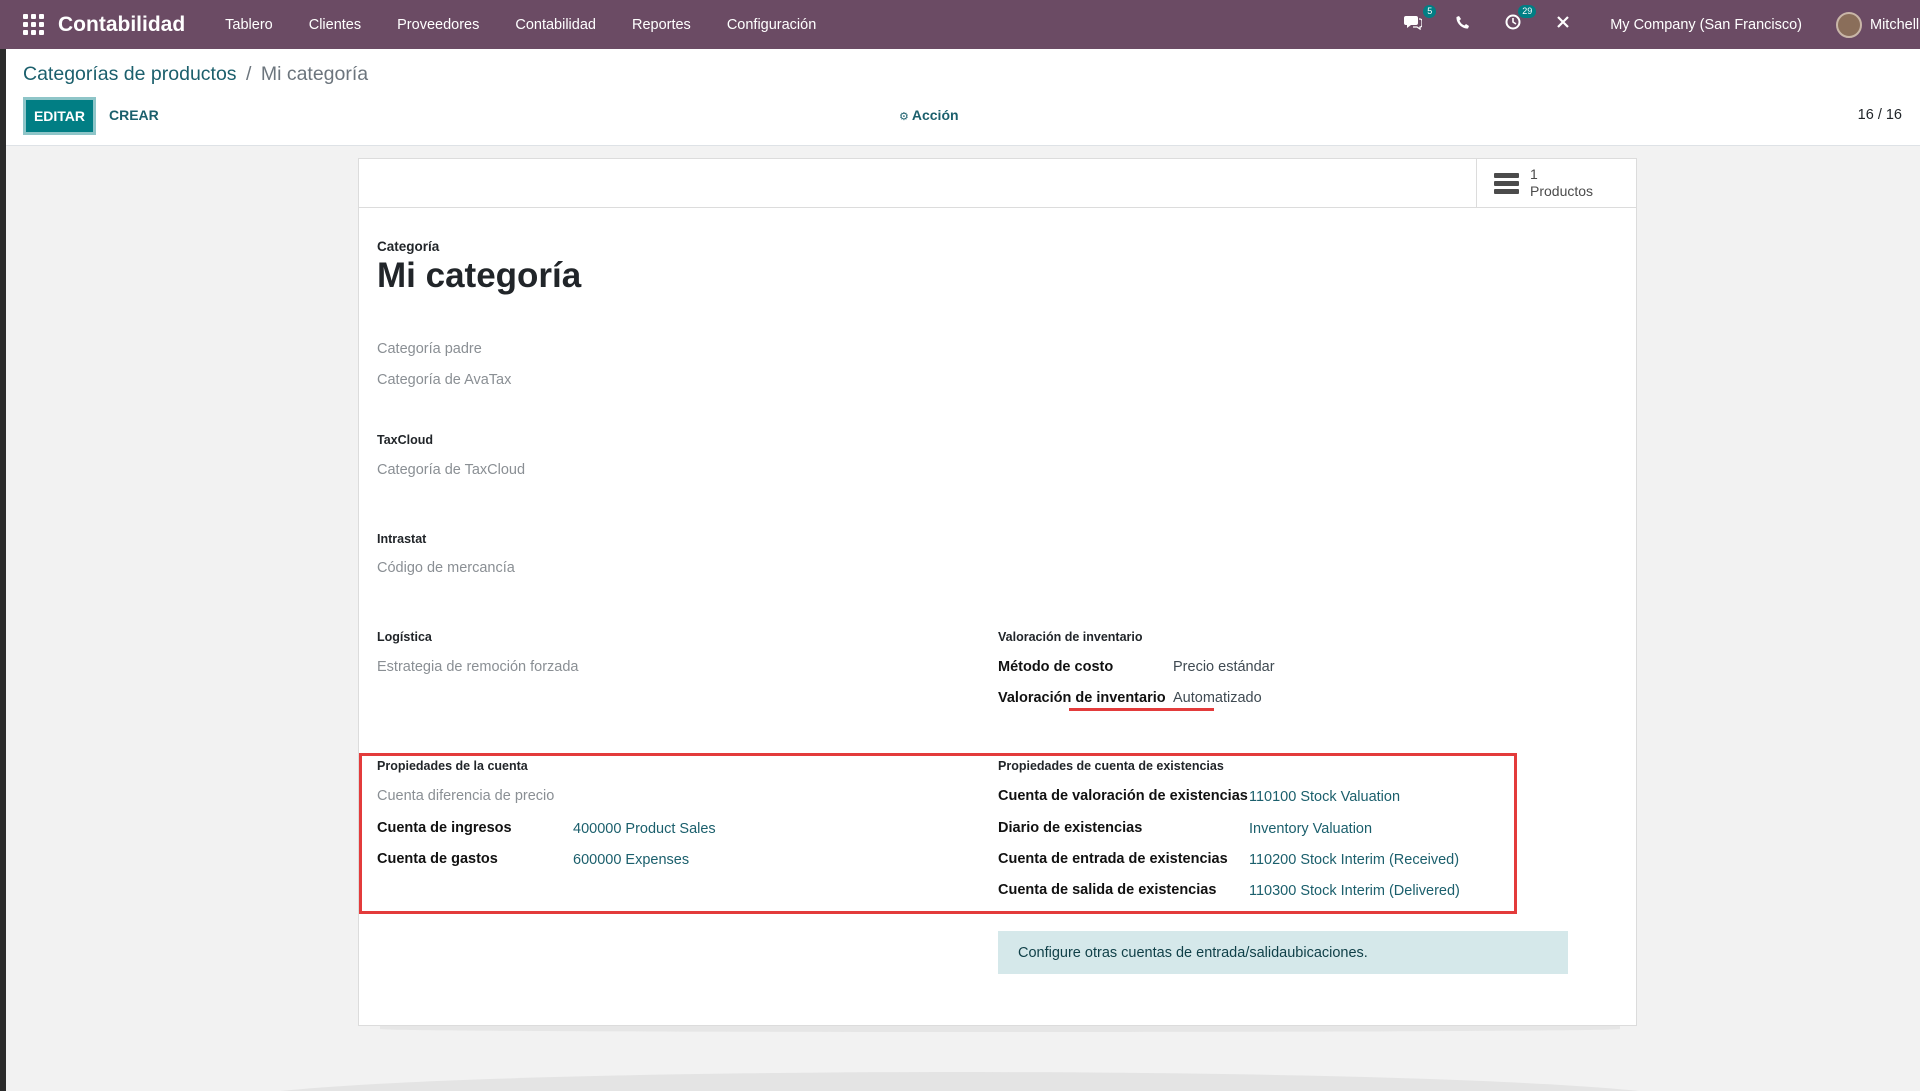 The height and width of the screenshot is (1091, 1920). What do you see at coordinates (661, 25) in the screenshot?
I see `menu-reportes: Reportes` at bounding box center [661, 25].